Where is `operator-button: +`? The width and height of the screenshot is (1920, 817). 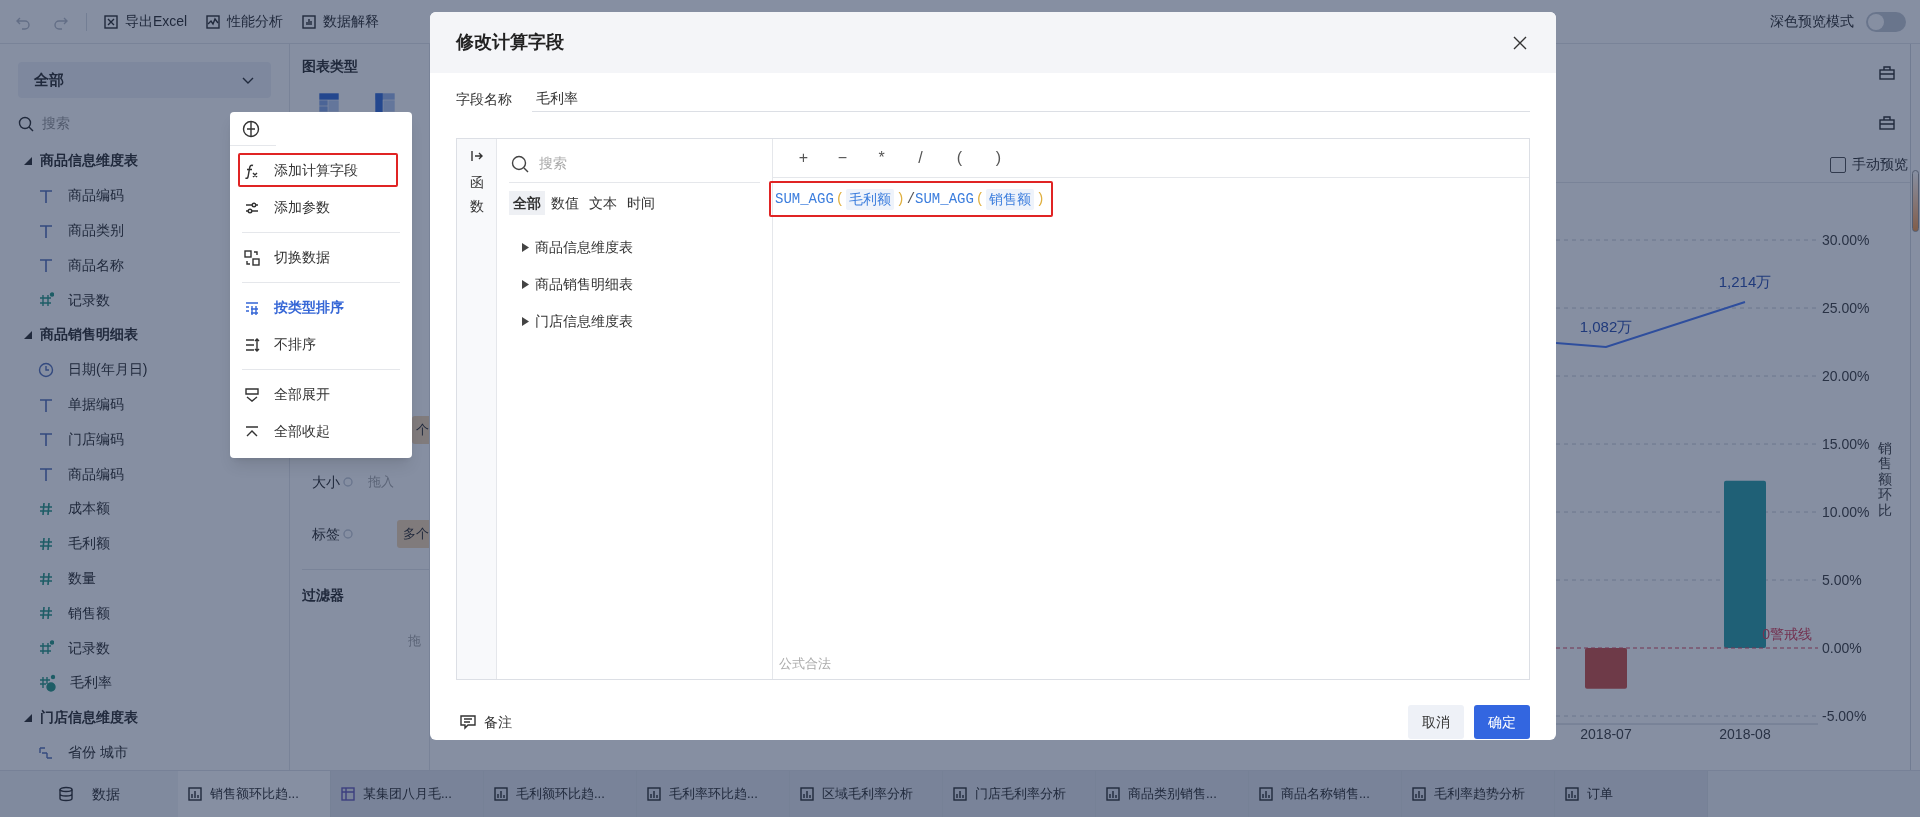 operator-button: + is located at coordinates (803, 158).